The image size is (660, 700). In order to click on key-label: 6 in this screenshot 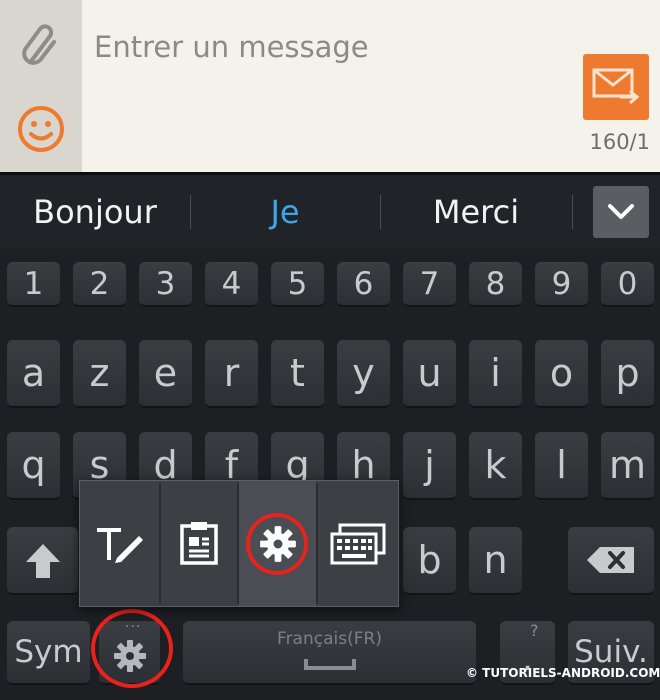, I will do `click(363, 284)`.